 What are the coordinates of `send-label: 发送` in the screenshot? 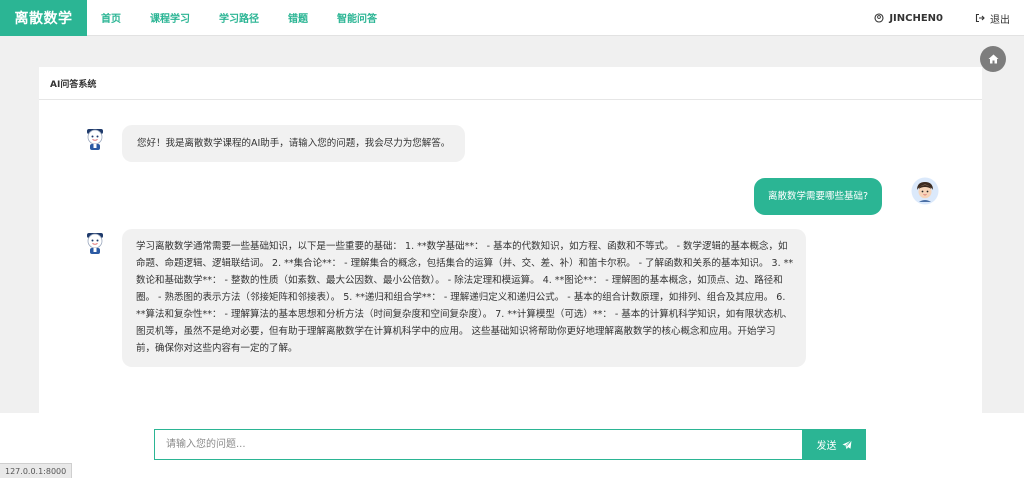 It's located at (826, 446).